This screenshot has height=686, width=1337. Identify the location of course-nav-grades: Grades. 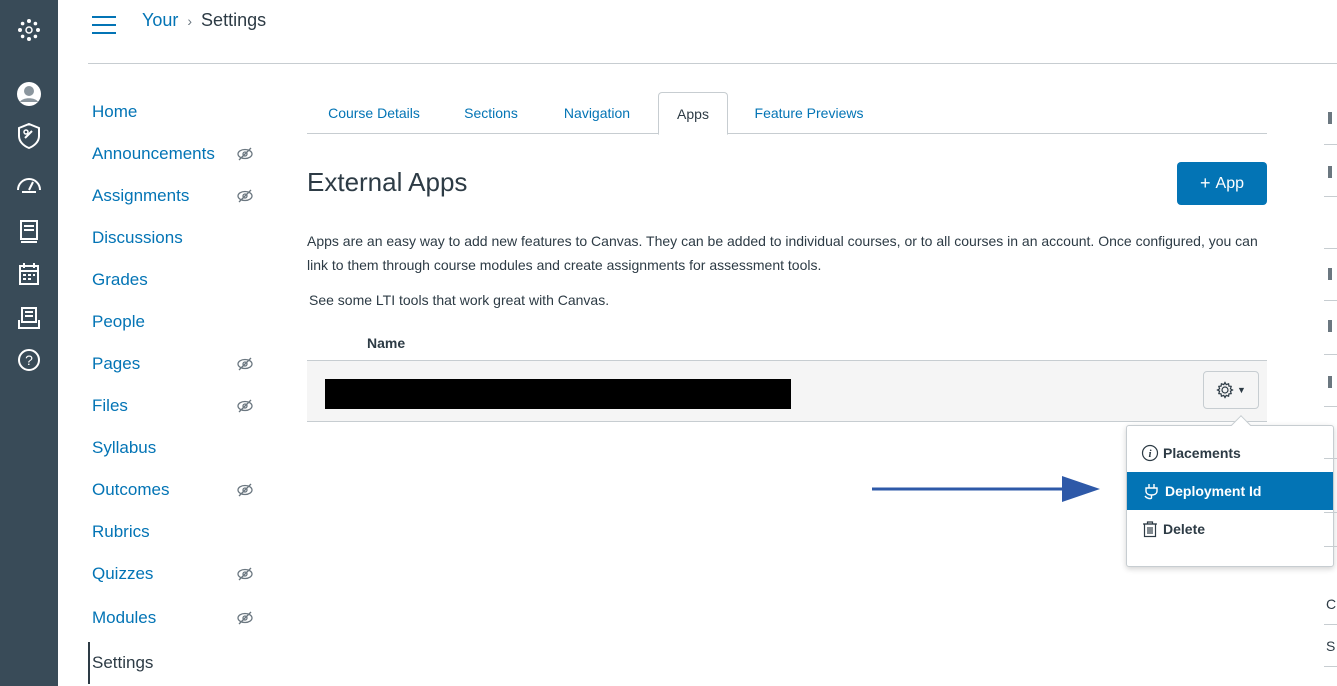
(178, 280).